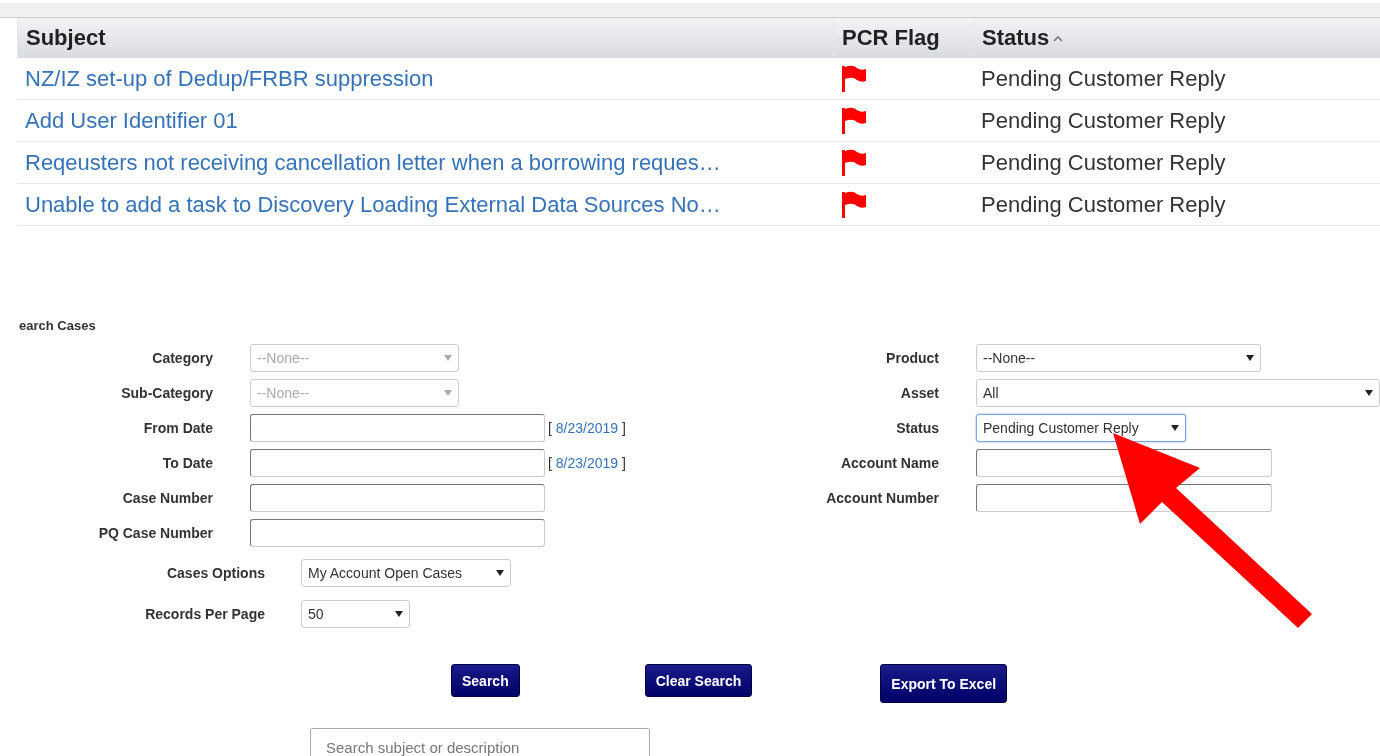  What do you see at coordinates (187, 463) in the screenshot?
I see `field-label: To Date` at bounding box center [187, 463].